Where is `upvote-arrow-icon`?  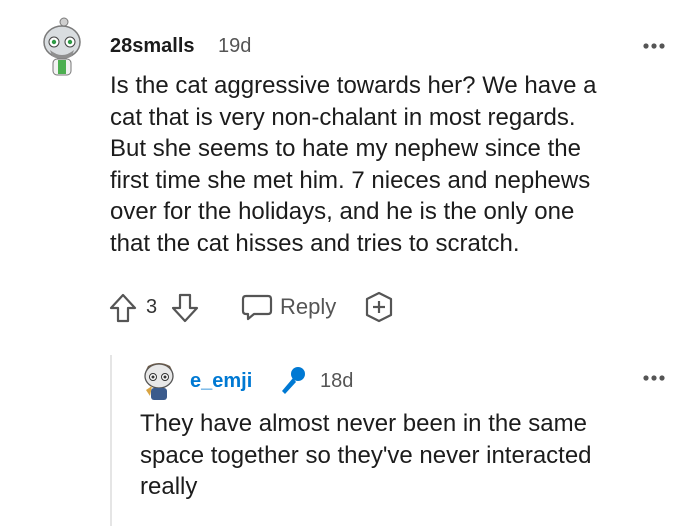
upvote-arrow-icon is located at coordinates (123, 308).